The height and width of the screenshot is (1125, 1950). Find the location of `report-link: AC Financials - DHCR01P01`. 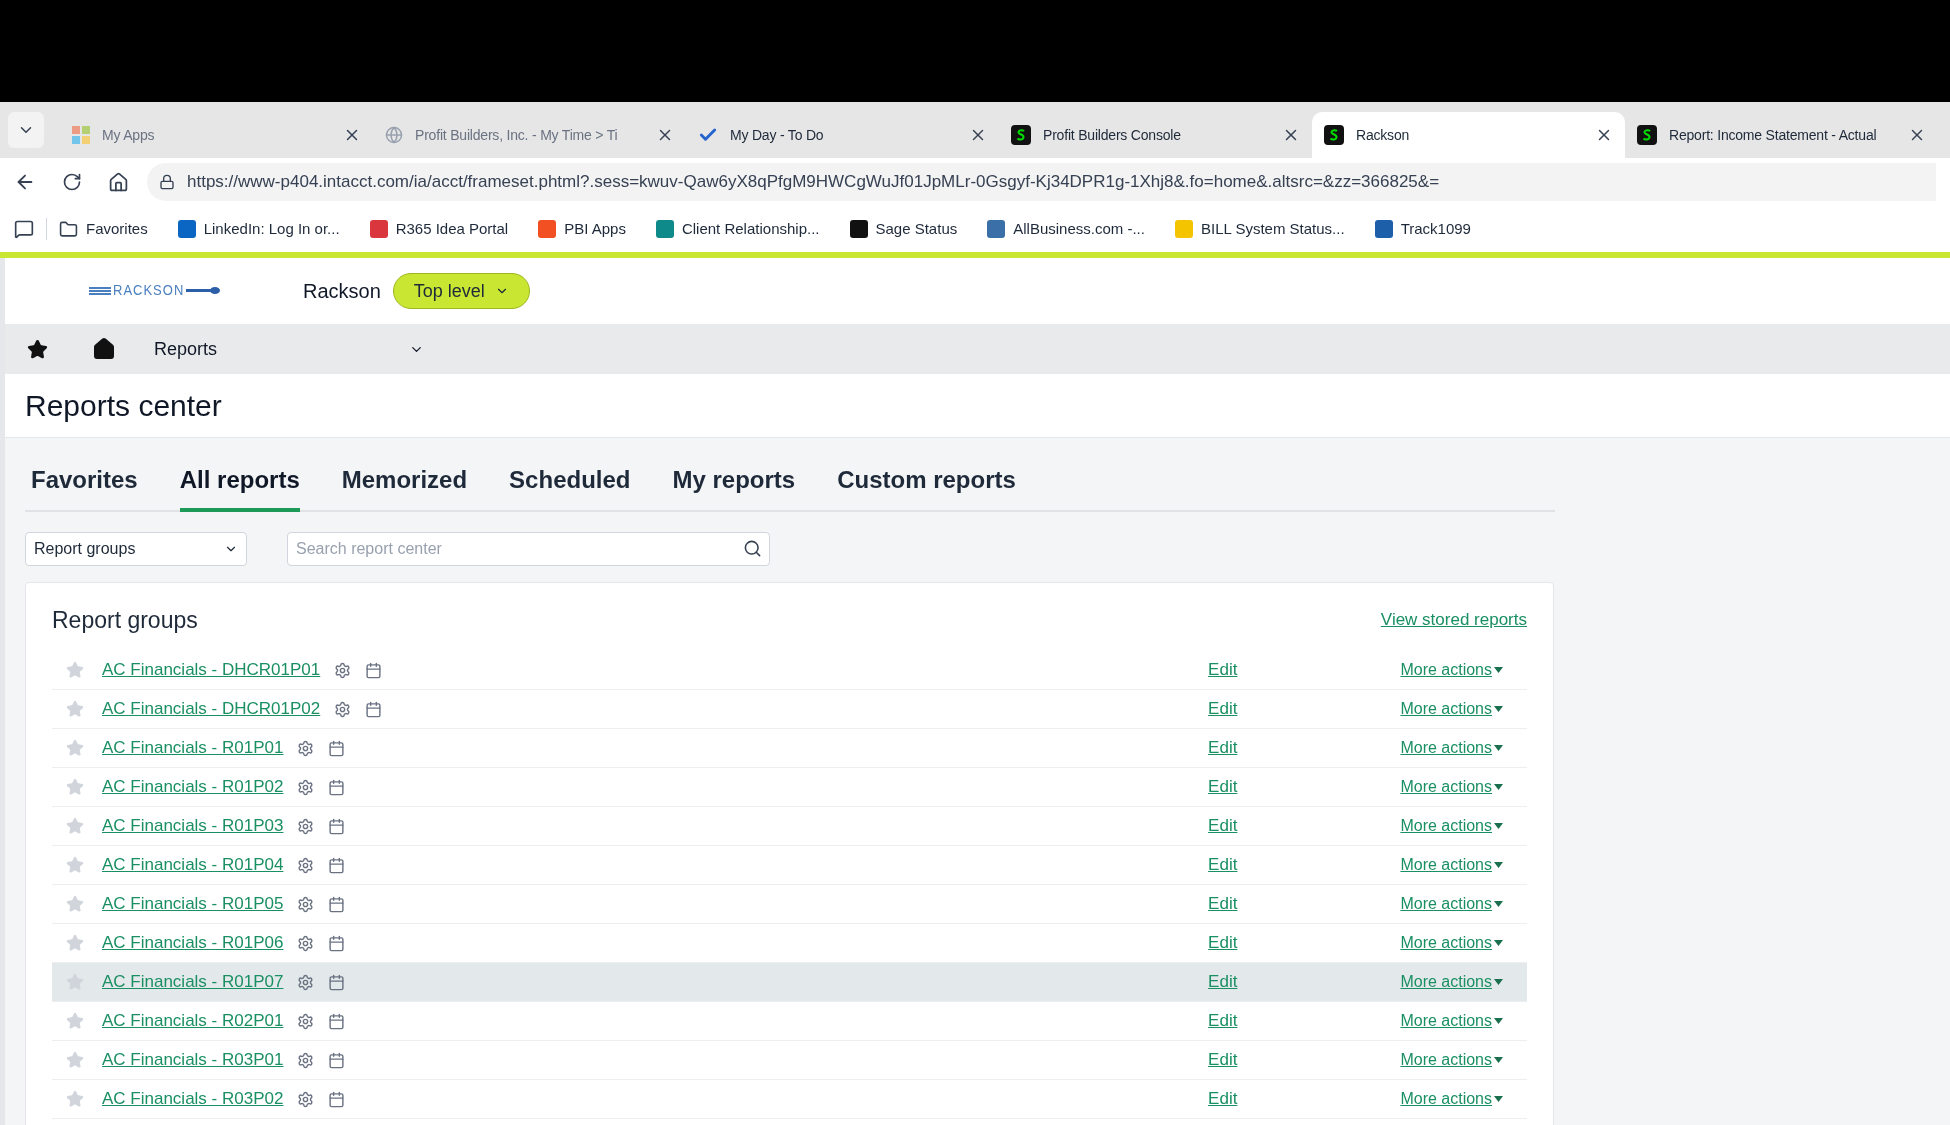

report-link: AC Financials - DHCR01P01 is located at coordinates (211, 670).